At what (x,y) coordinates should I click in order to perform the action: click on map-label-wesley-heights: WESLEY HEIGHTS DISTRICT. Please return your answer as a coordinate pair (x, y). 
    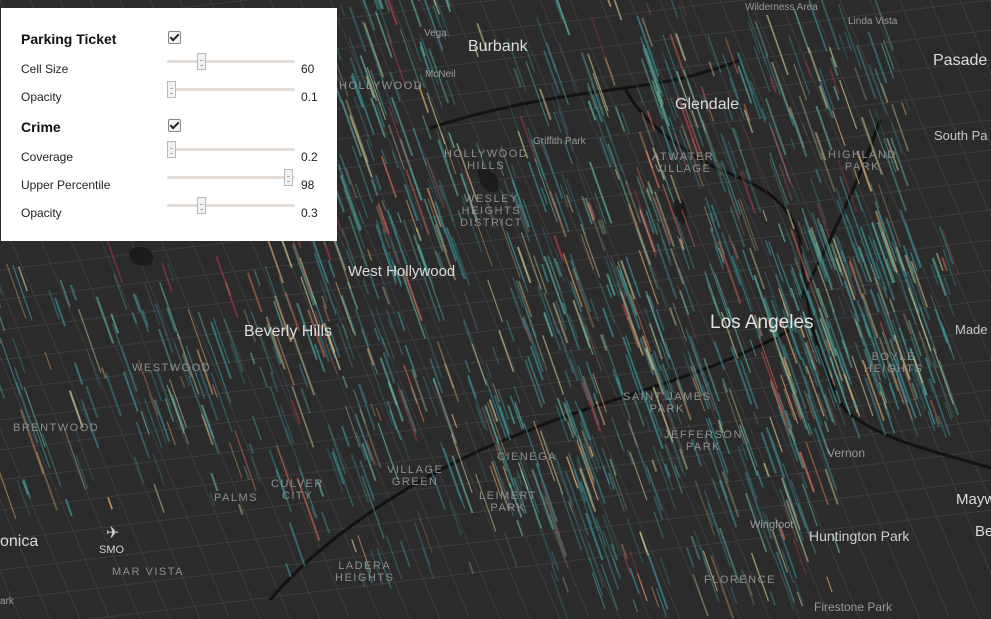
    Looking at the image, I should click on (491, 211).